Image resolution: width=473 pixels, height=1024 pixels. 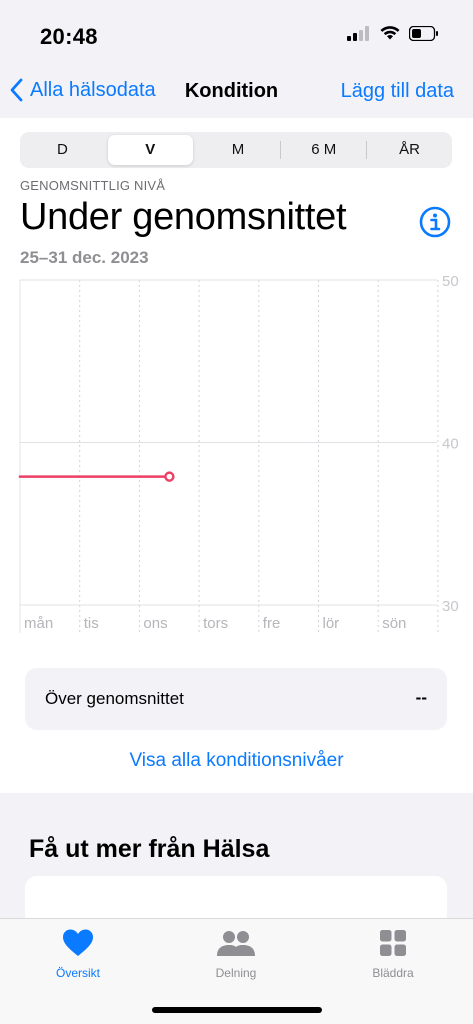 I want to click on info-icon, so click(x=435, y=222).